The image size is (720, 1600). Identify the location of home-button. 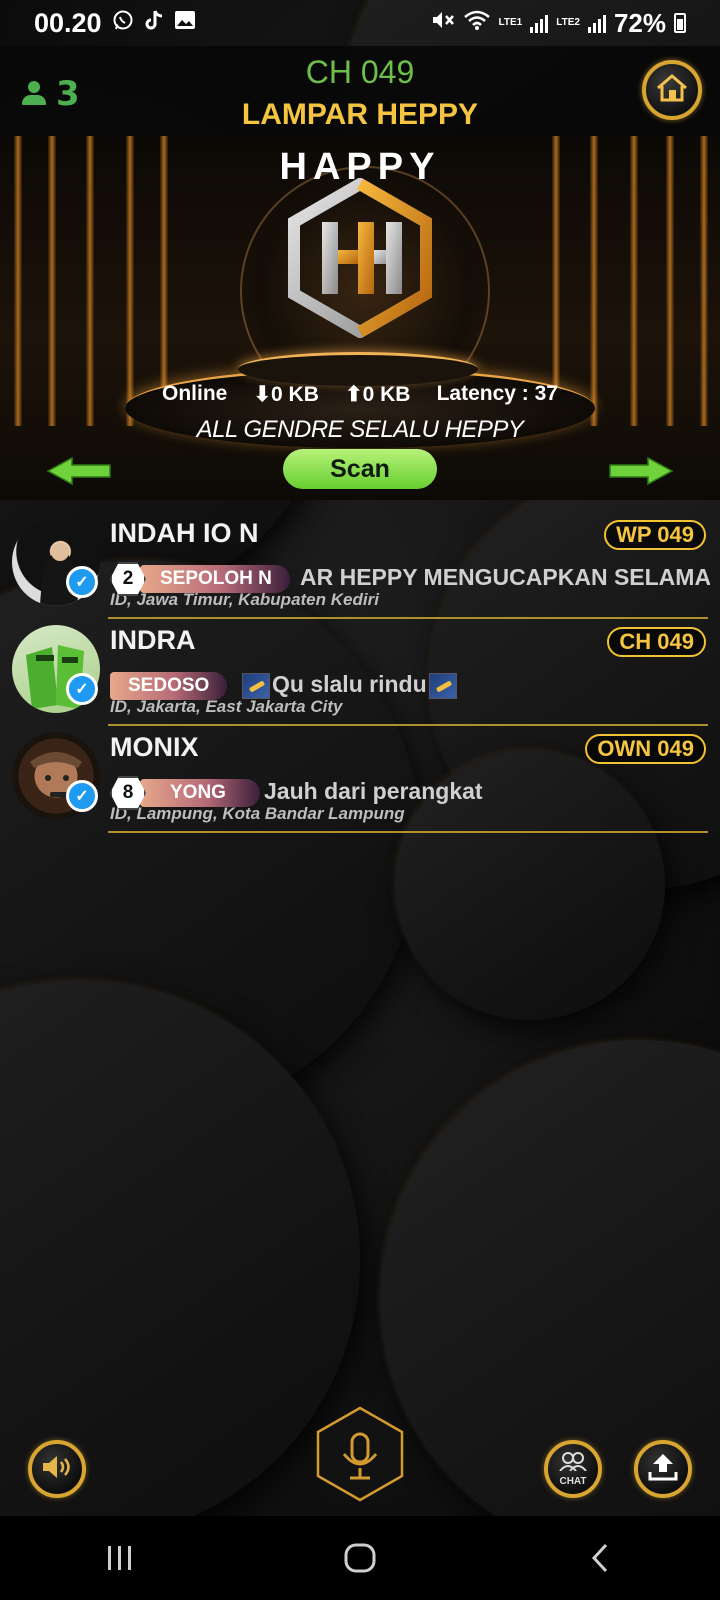
(672, 90).